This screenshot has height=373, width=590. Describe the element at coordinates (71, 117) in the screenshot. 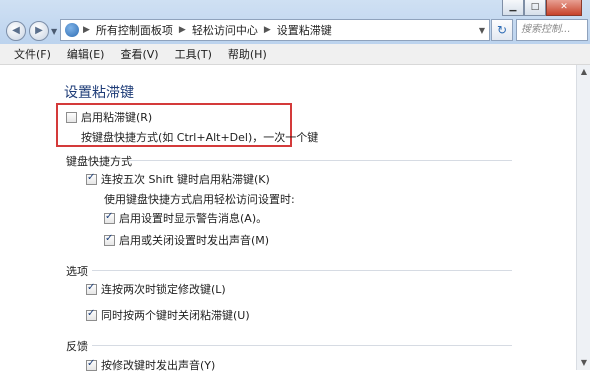

I see `enable-sticky-keys-checkbox` at that location.